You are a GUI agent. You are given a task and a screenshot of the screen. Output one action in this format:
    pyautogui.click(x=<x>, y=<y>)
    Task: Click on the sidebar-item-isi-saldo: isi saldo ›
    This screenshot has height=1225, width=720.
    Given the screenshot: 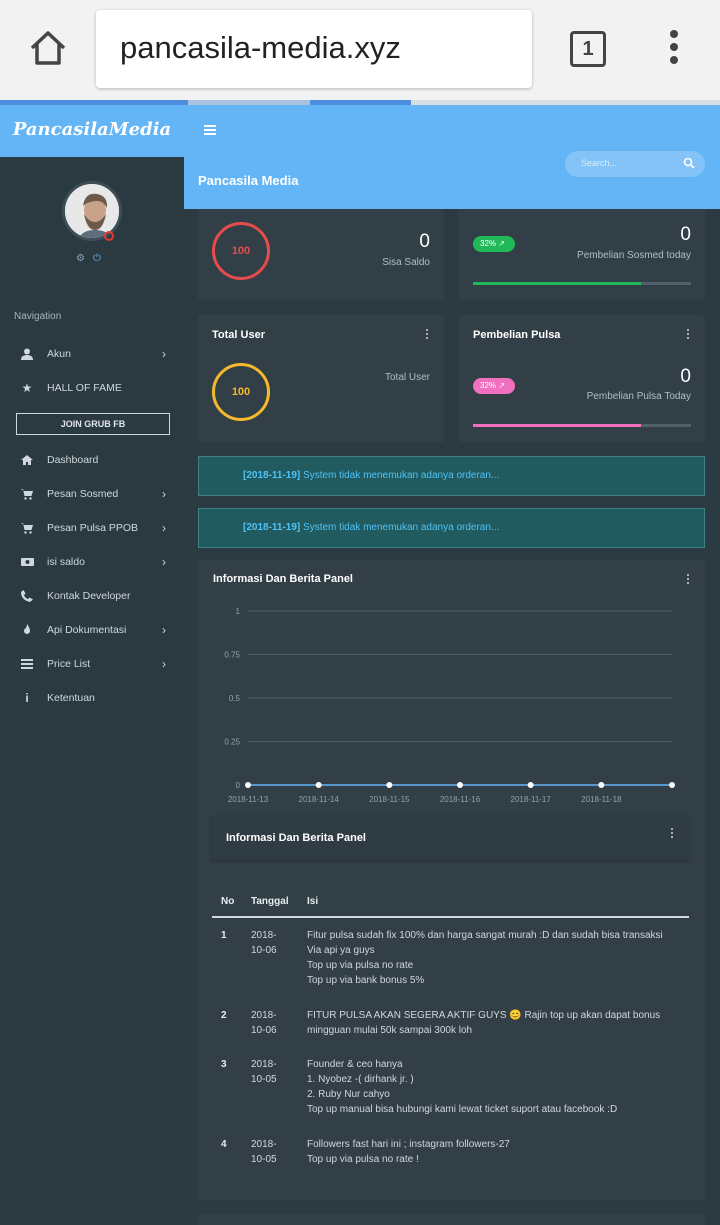 What is the action you would take?
    pyautogui.click(x=92, y=562)
    